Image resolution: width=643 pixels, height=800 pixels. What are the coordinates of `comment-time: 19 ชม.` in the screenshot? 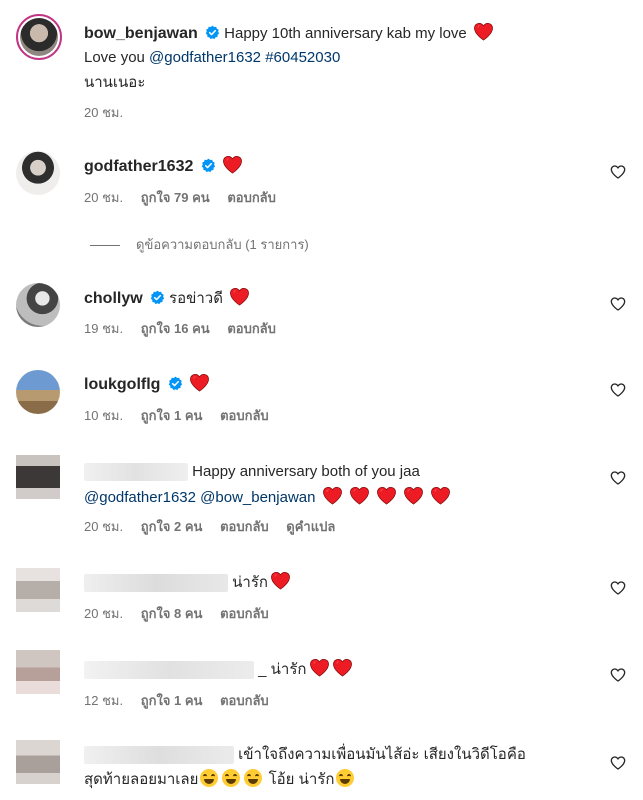 It's located at (104, 328).